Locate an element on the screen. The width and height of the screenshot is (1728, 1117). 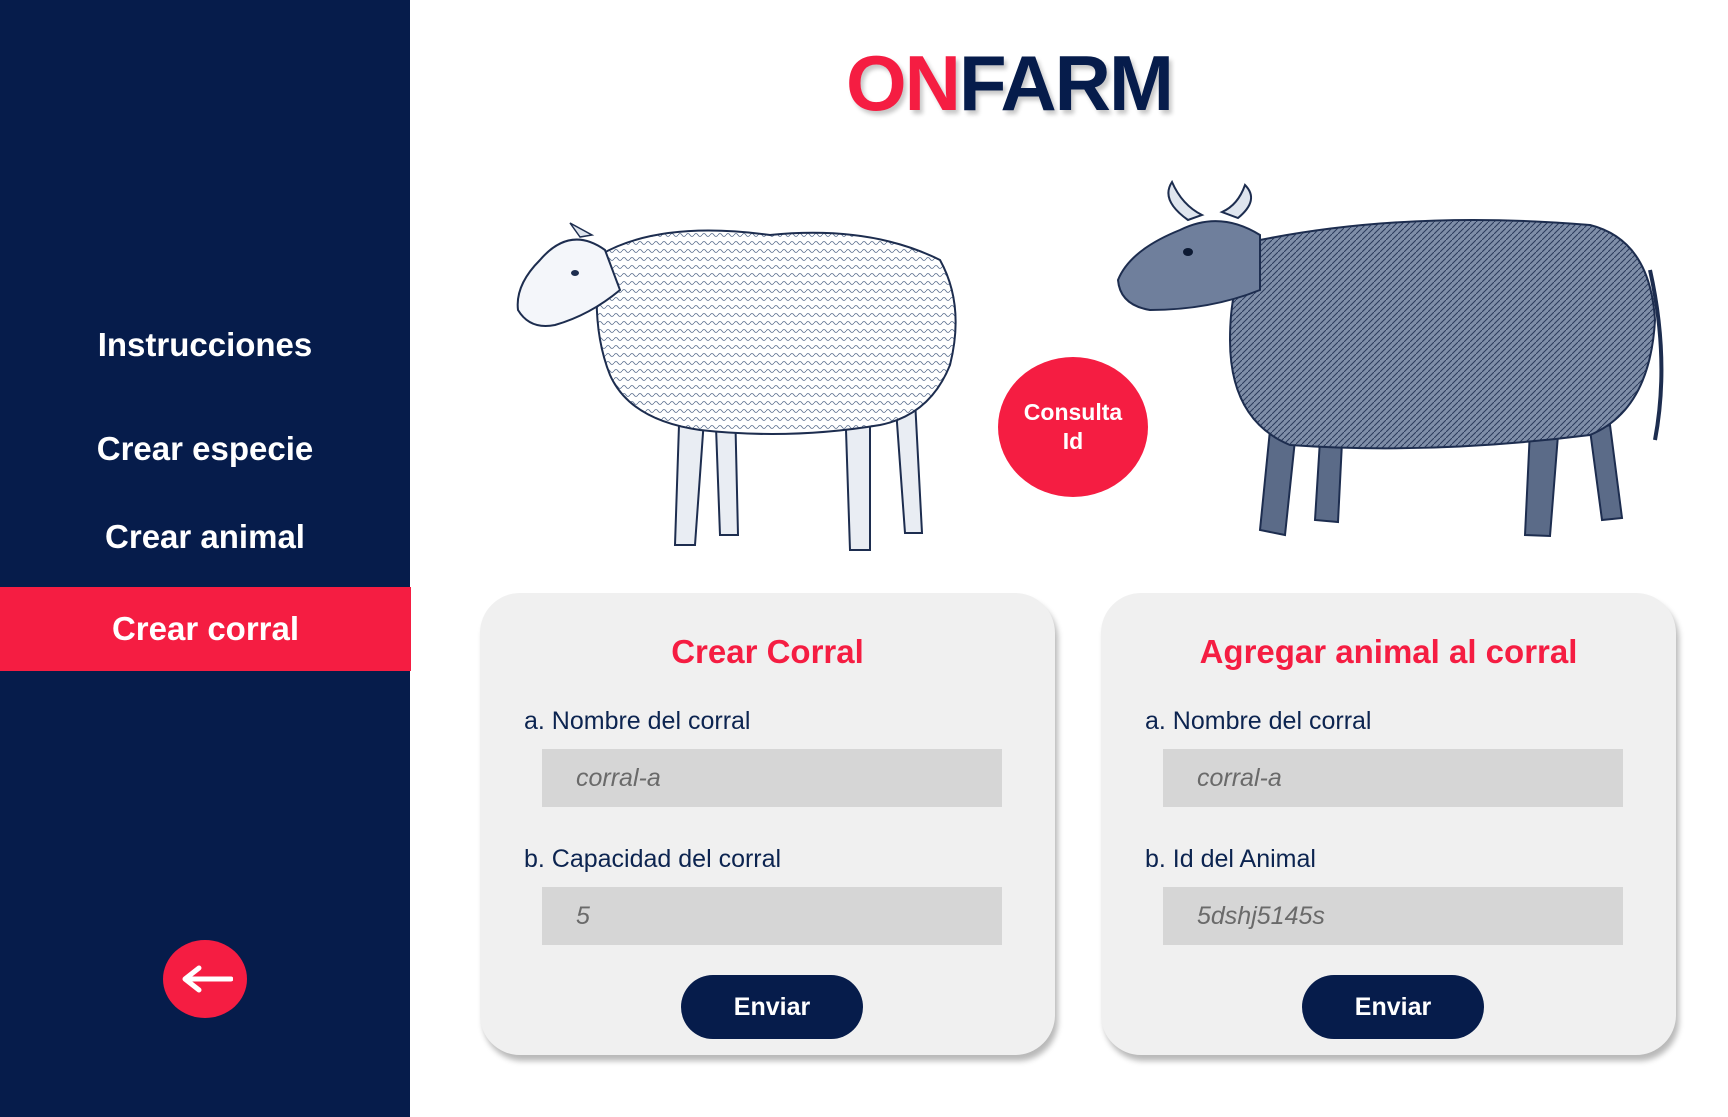
arrow-left-icon is located at coordinates (207, 979).